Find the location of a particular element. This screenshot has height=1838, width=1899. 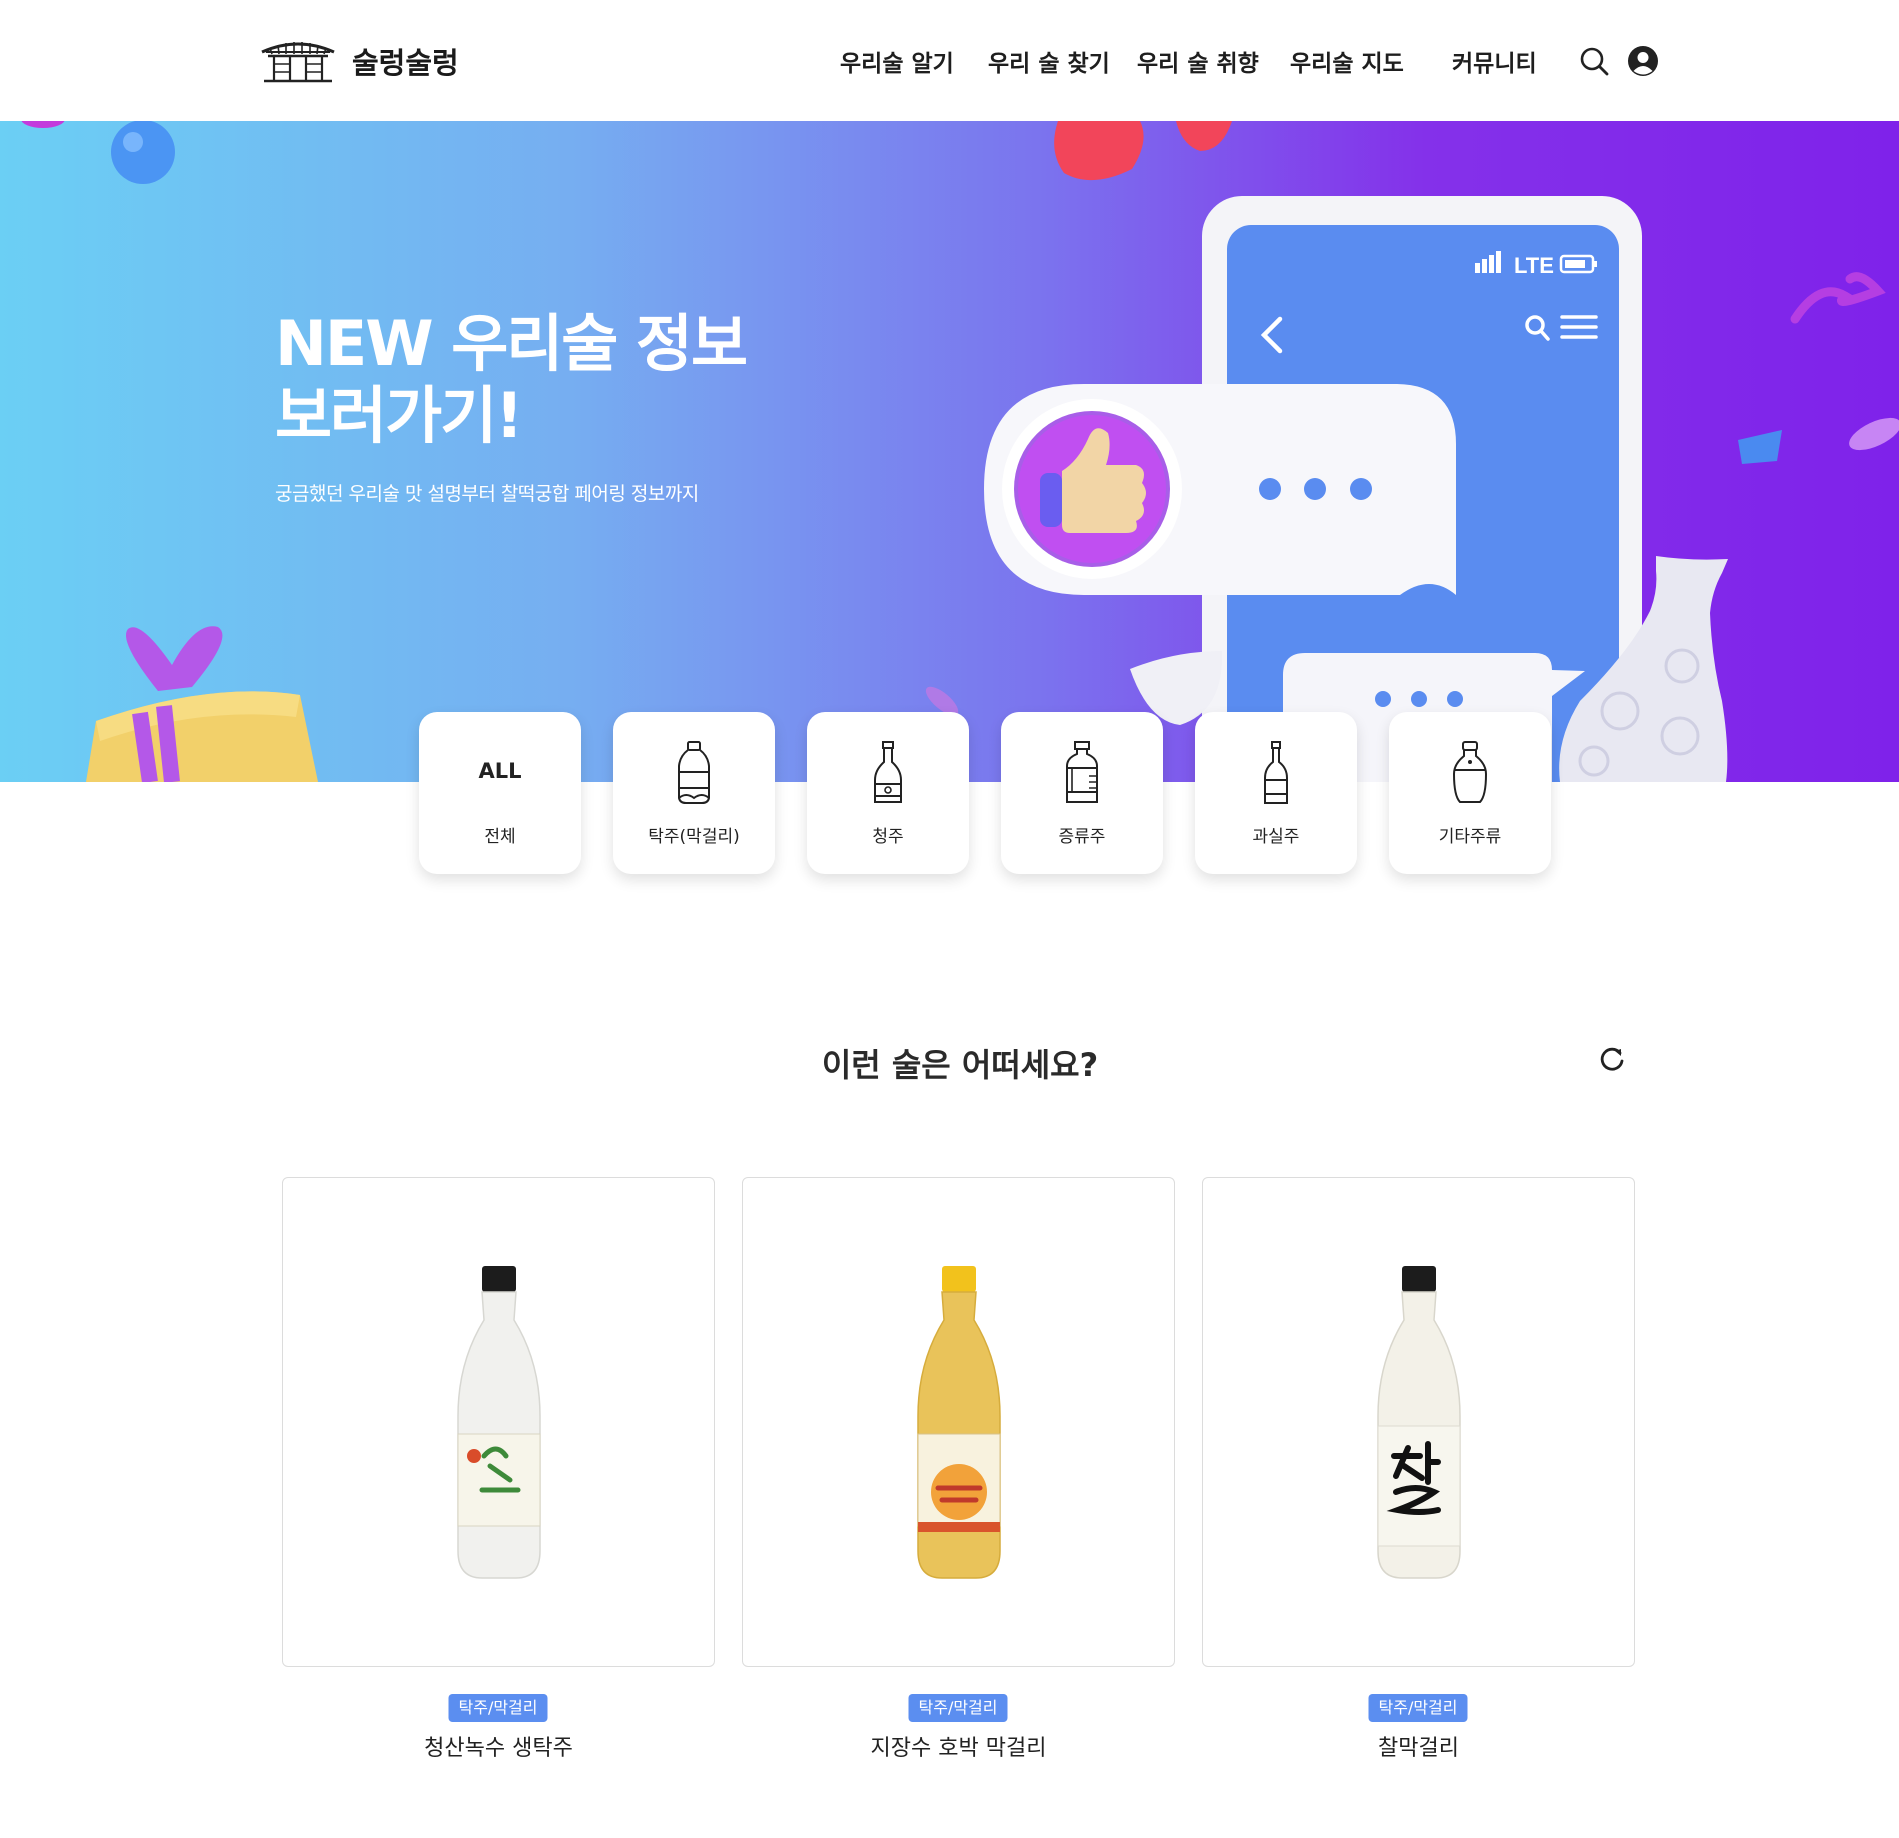

cheongju-bottle-icon is located at coordinates (888, 772).